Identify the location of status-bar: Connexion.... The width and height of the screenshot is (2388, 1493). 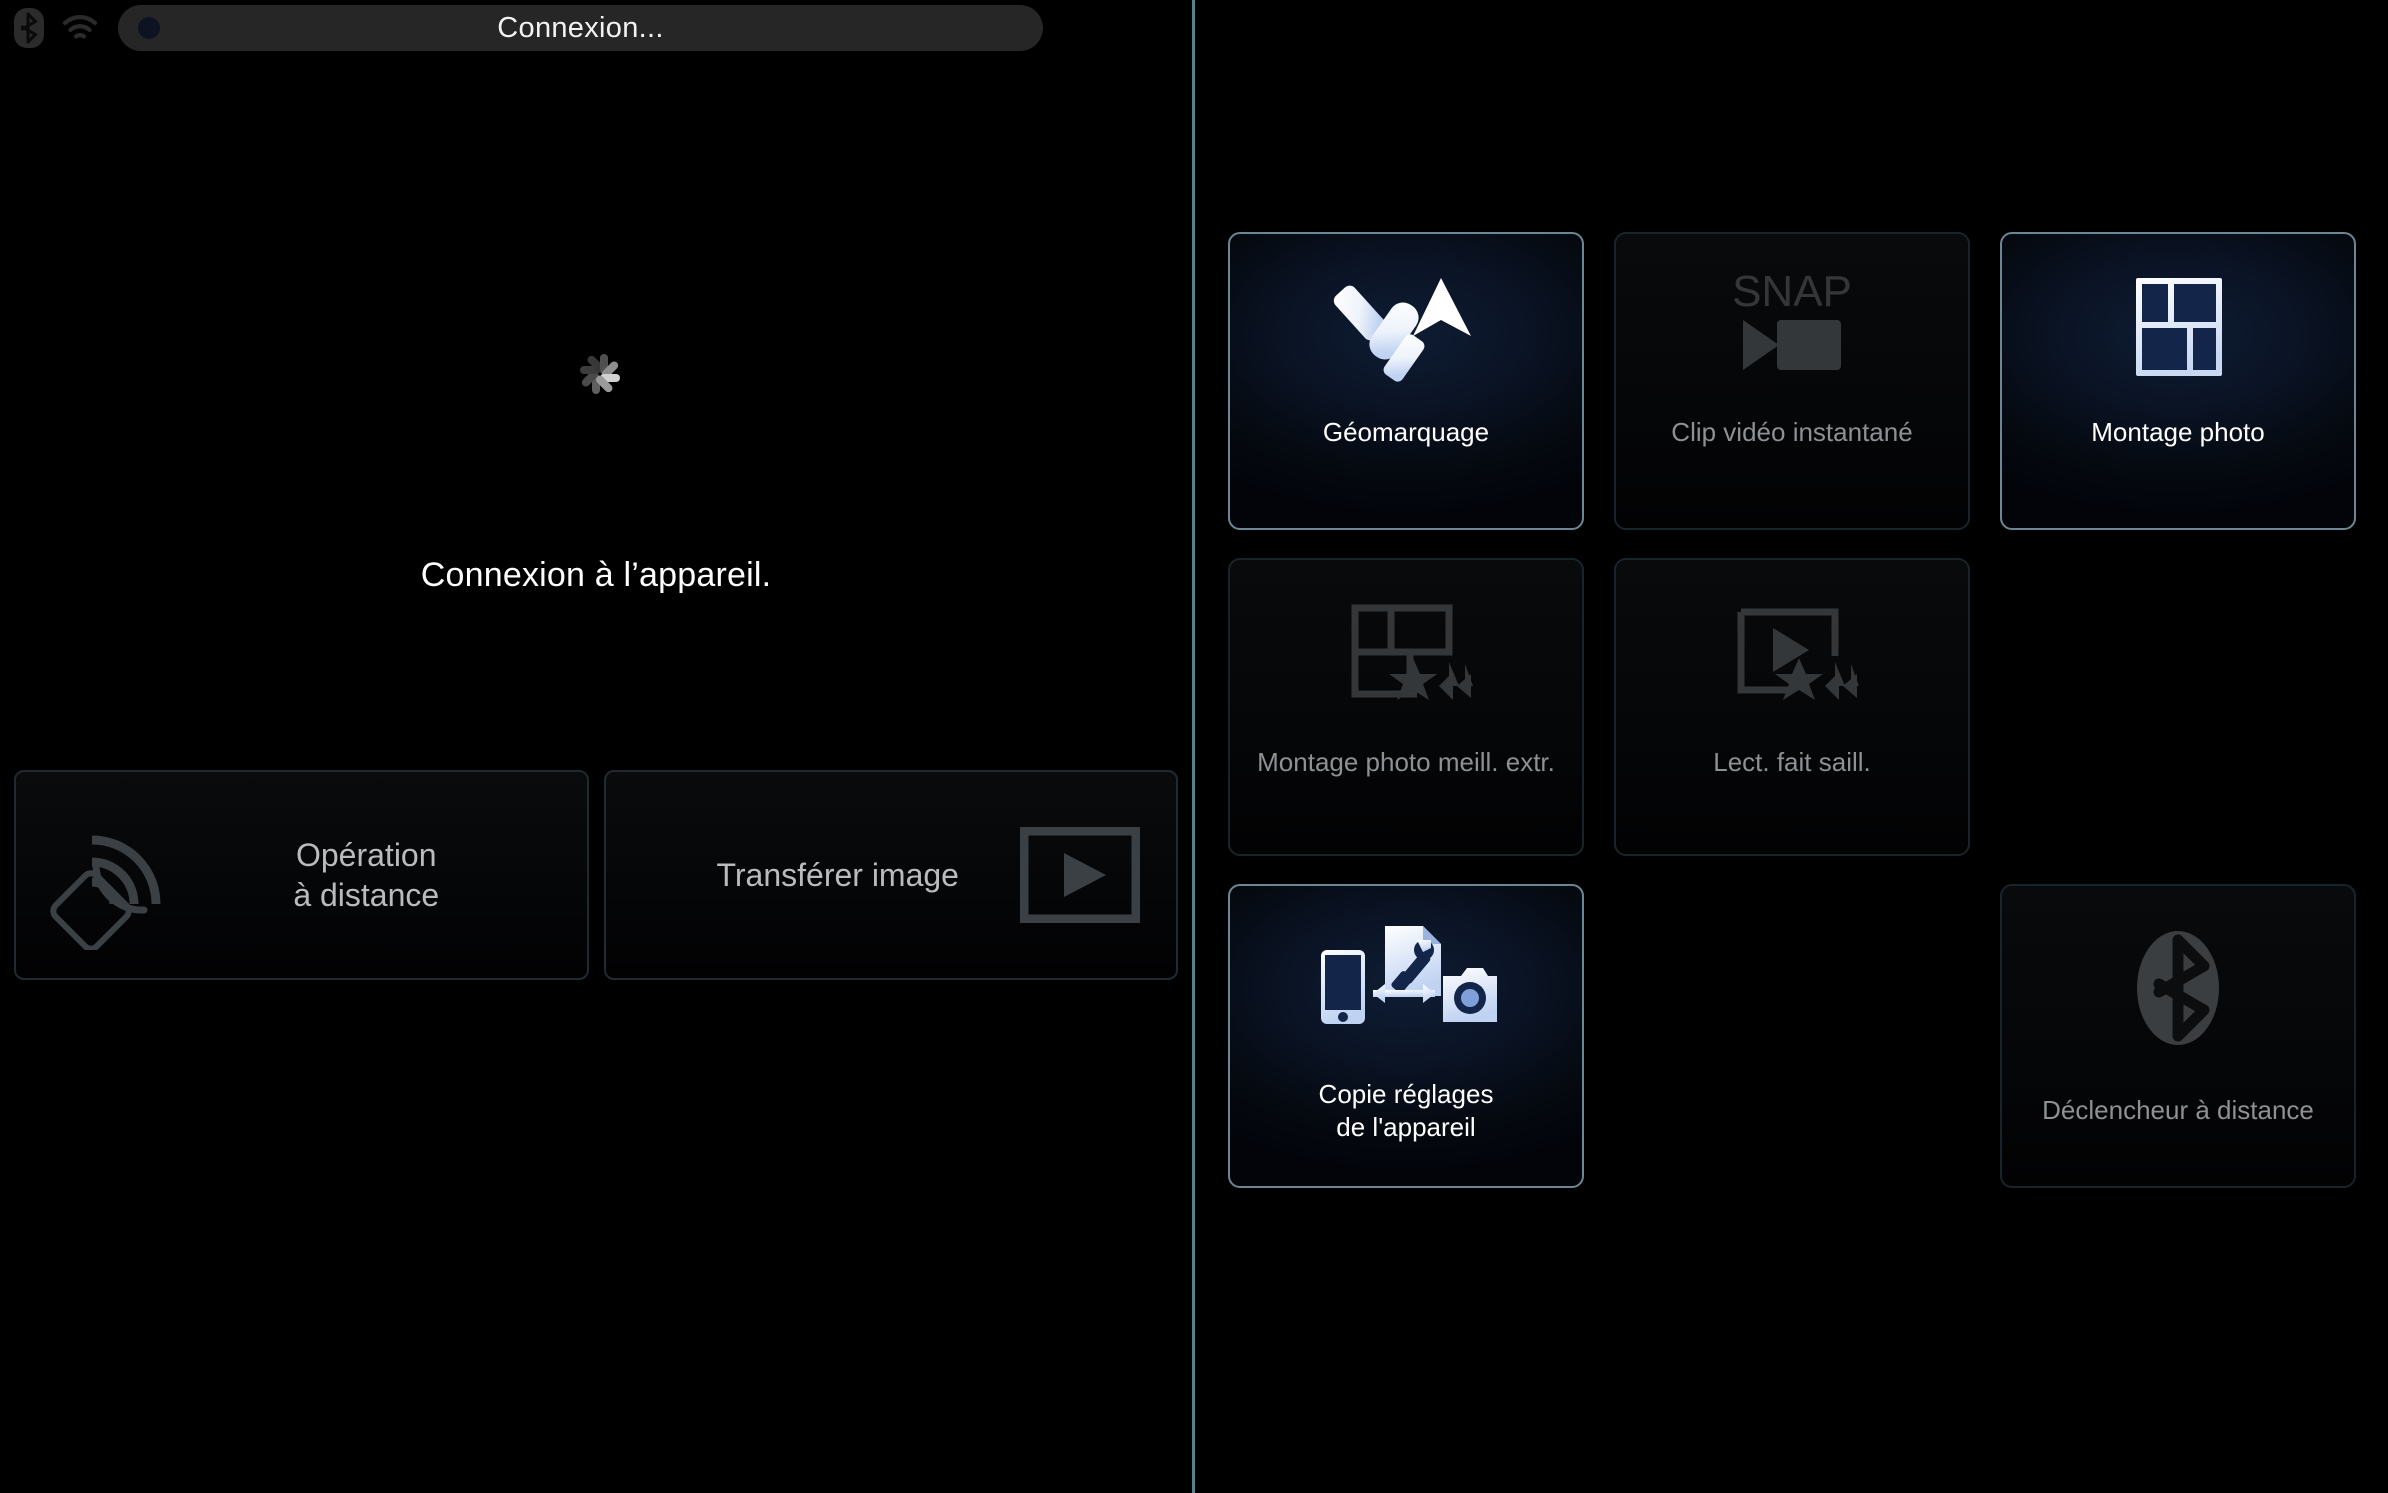
(596, 28).